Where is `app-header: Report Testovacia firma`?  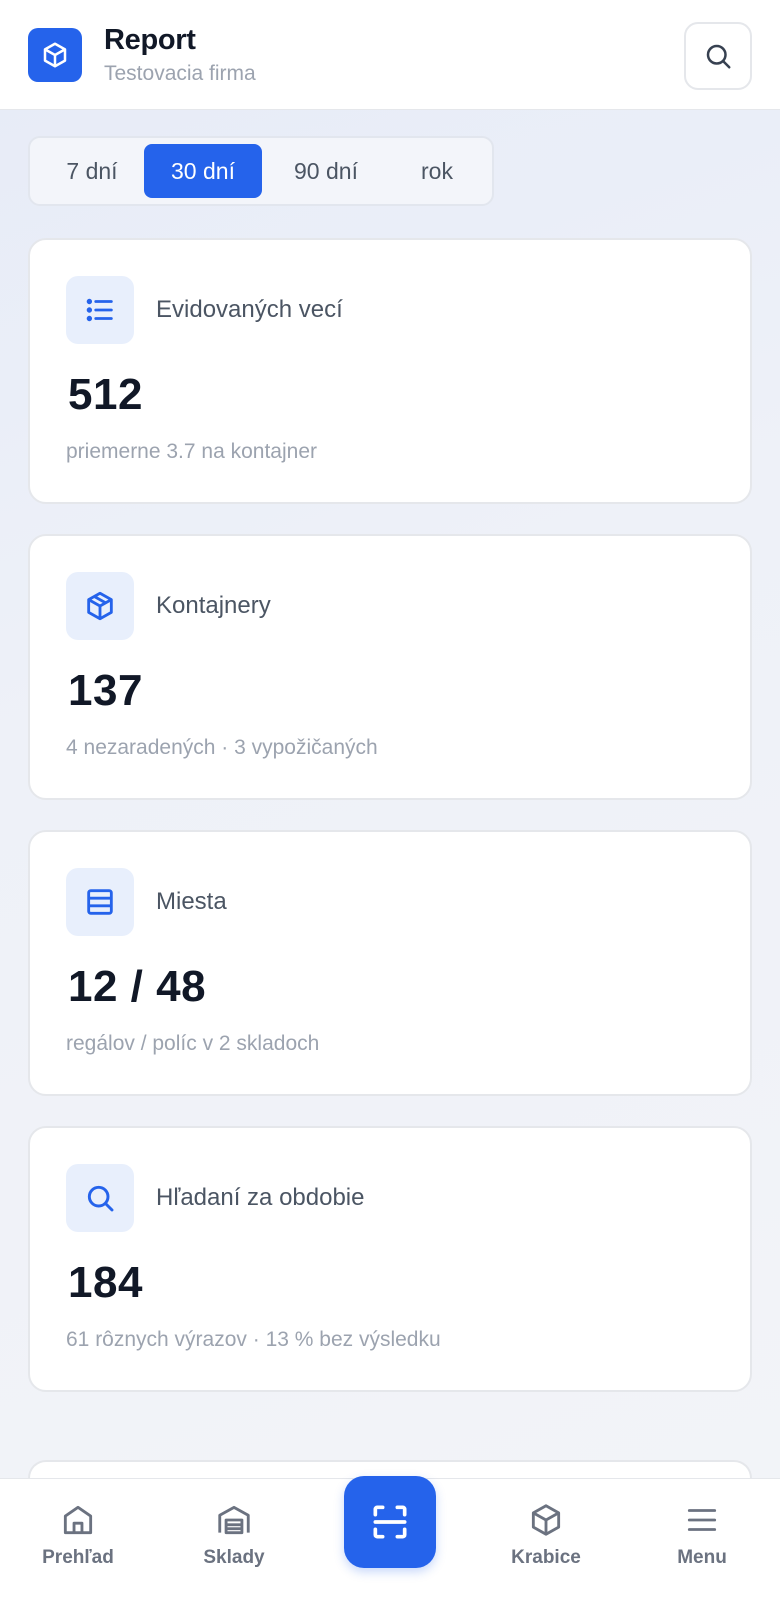
app-header: Report Testovacia firma is located at coordinates (390, 55).